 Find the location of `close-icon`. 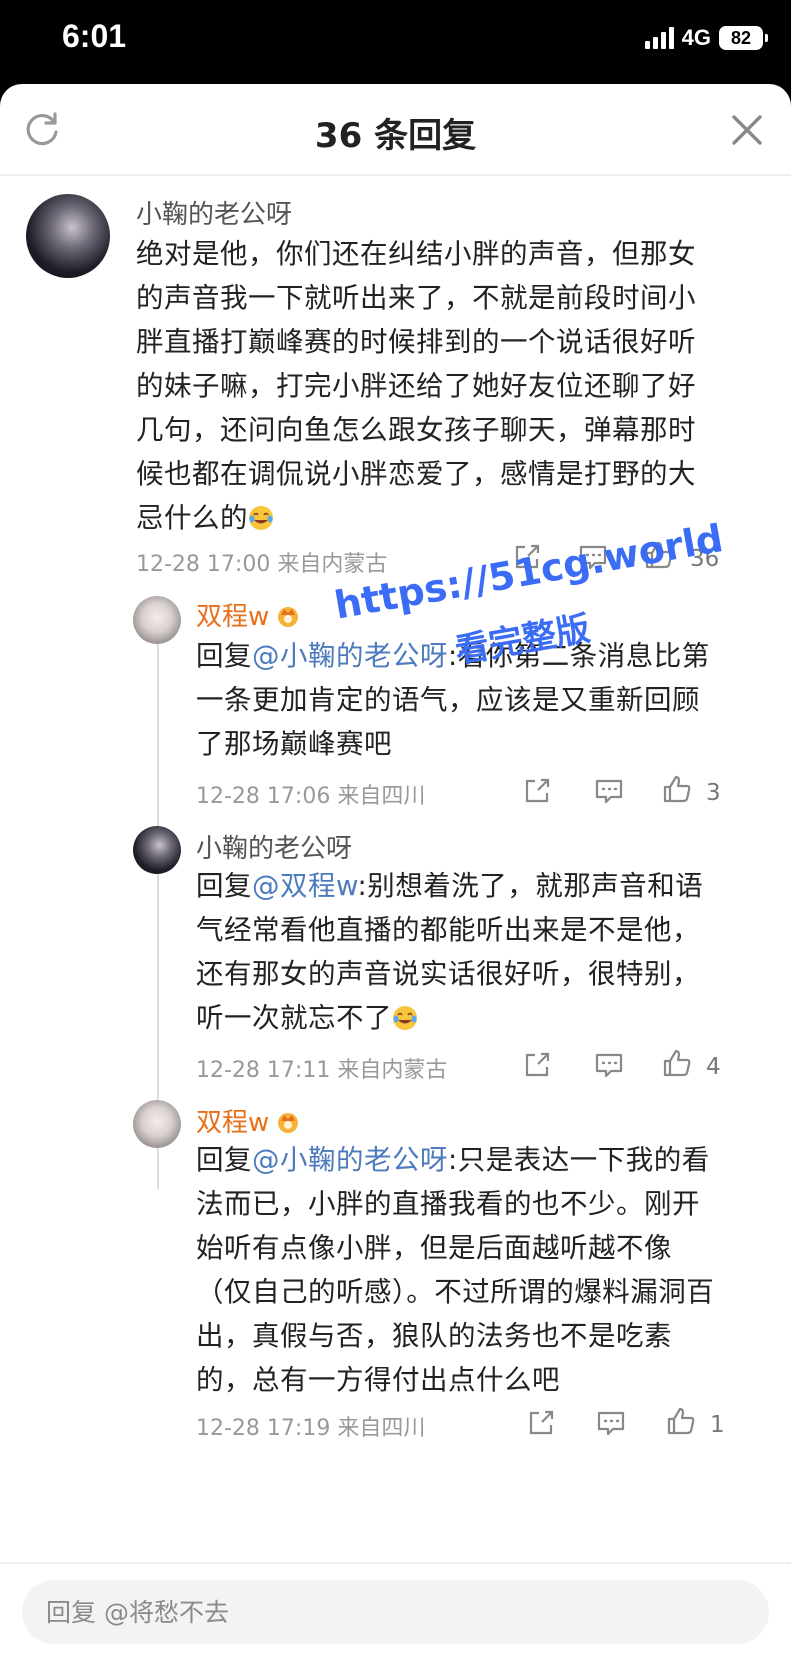

close-icon is located at coordinates (747, 130).